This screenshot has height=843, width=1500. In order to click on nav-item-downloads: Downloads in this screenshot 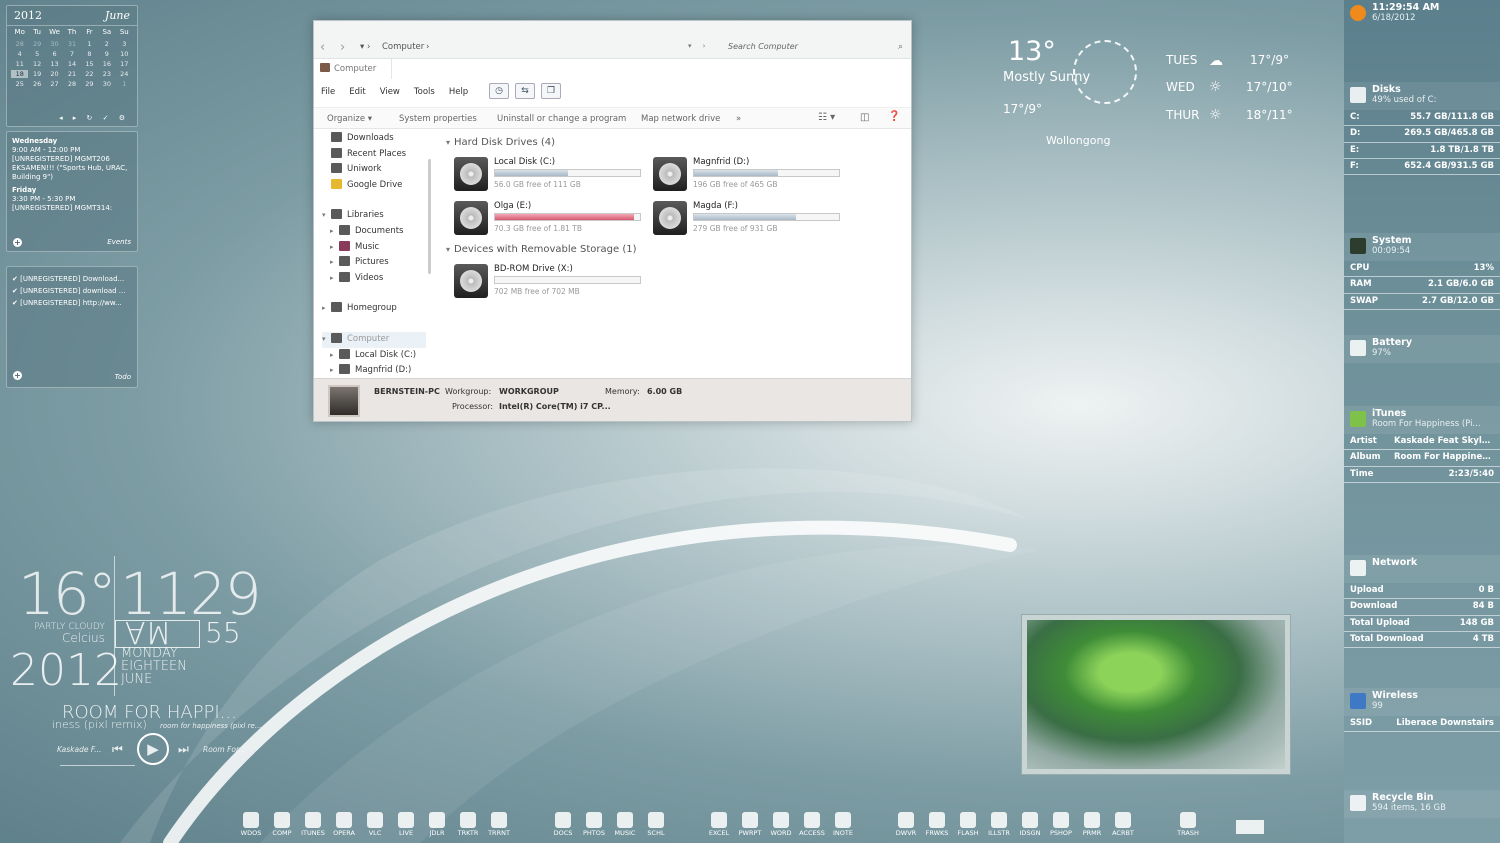, I will do `click(374, 139)`.